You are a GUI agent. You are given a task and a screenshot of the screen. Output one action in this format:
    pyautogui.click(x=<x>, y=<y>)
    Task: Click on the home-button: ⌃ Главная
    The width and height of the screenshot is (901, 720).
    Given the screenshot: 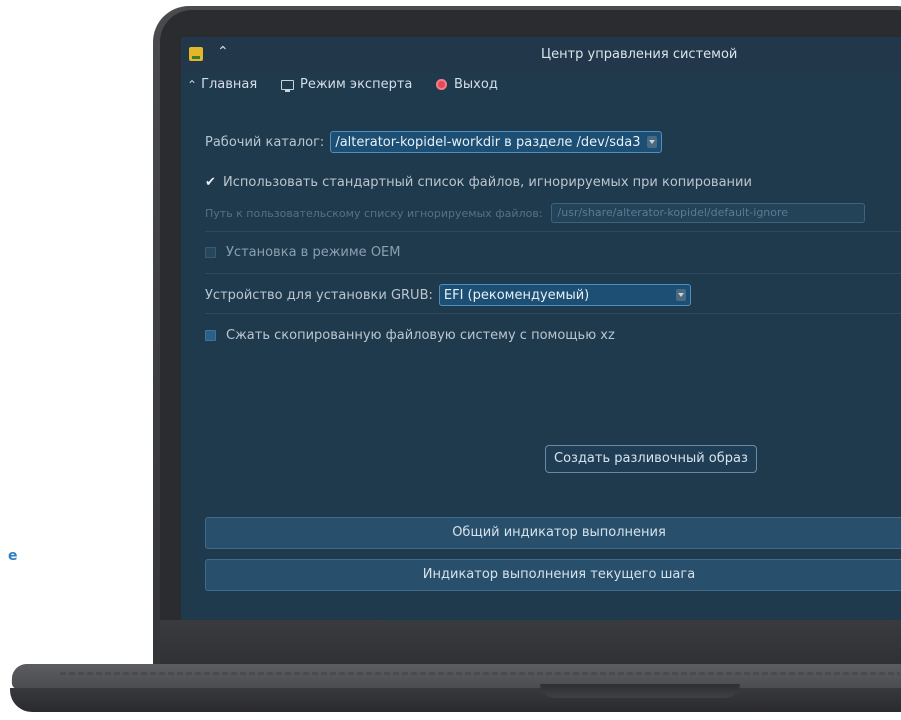 What is the action you would take?
    pyautogui.click(x=222, y=84)
    